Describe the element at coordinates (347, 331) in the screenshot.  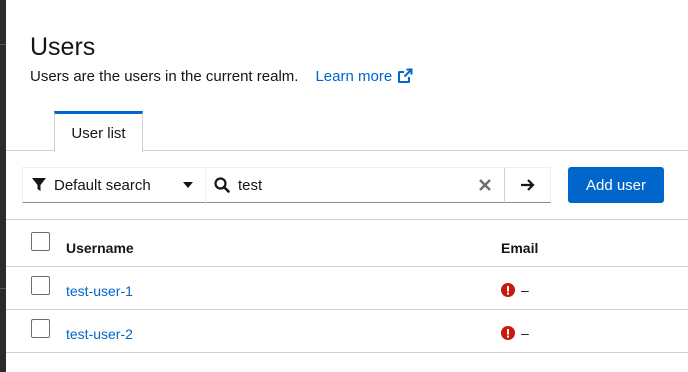
I see `table-row: test-user-2 –` at that location.